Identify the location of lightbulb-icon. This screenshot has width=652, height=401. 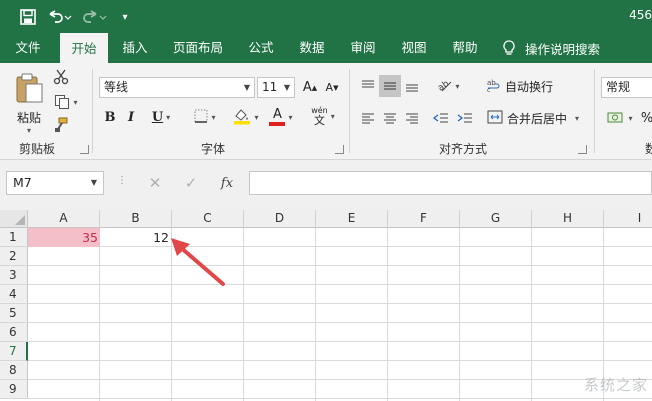
(509, 48).